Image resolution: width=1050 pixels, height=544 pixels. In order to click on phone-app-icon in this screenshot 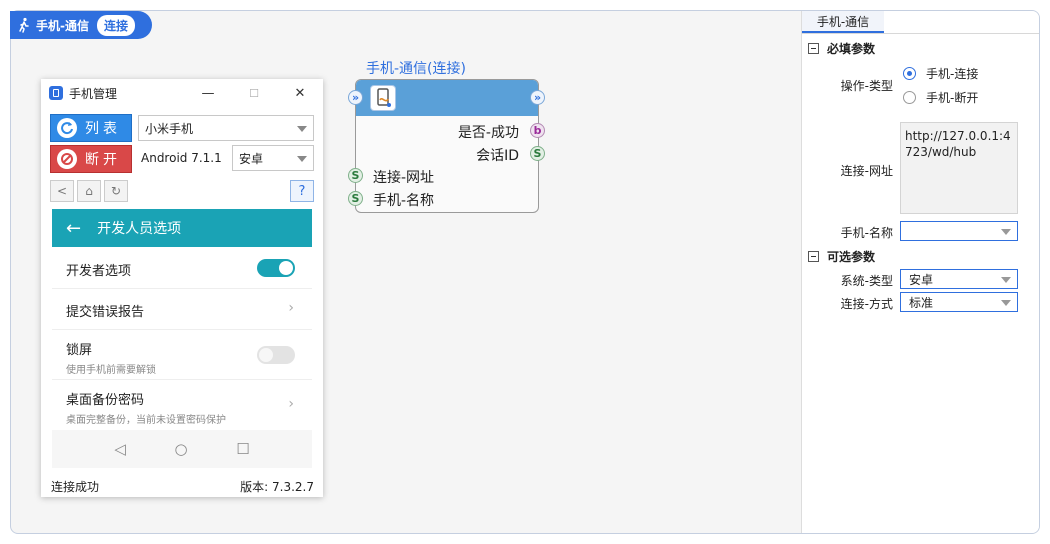, I will do `click(56, 93)`.